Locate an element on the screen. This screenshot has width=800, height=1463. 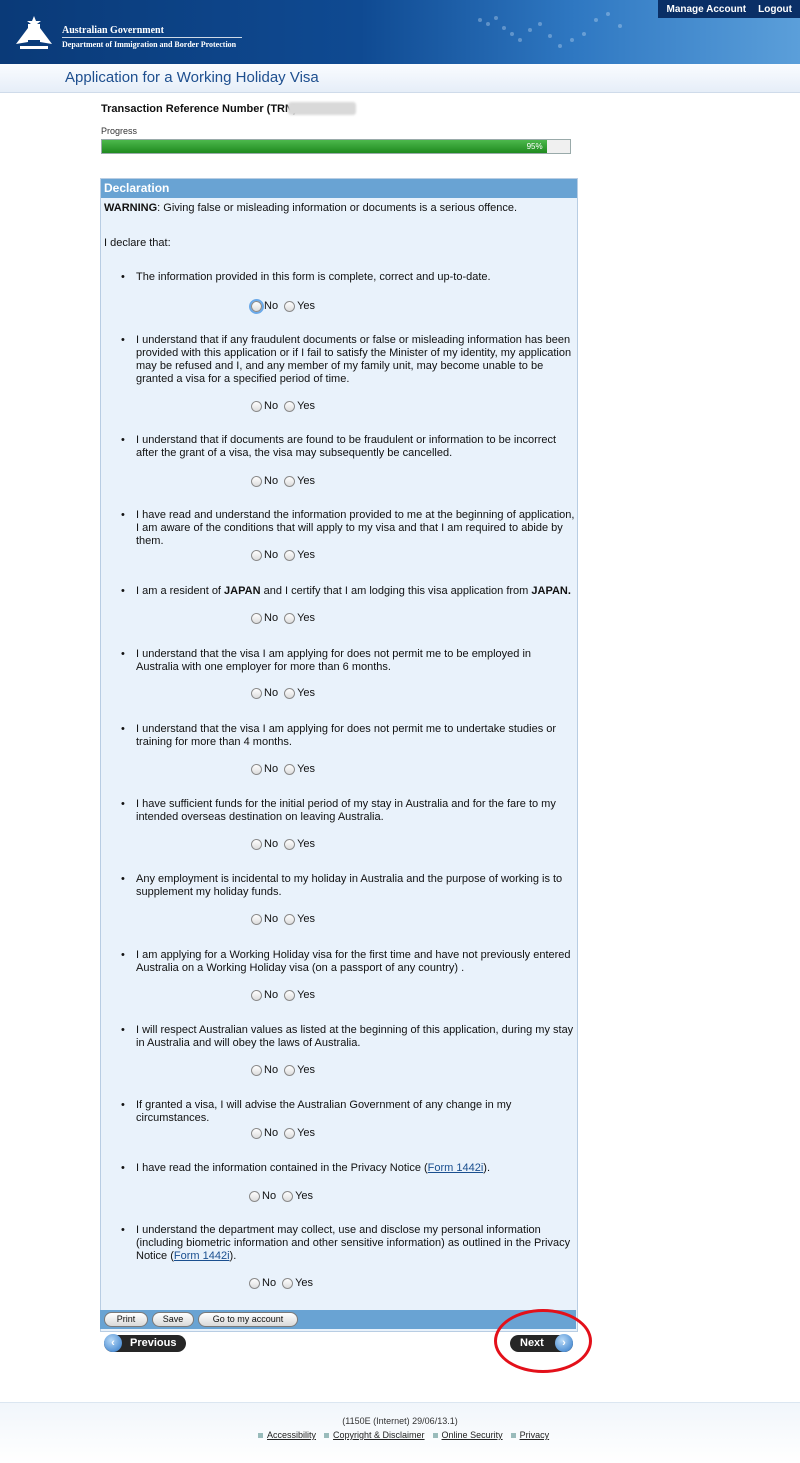
progress-percent-text: 95% is located at coordinates (534, 146).